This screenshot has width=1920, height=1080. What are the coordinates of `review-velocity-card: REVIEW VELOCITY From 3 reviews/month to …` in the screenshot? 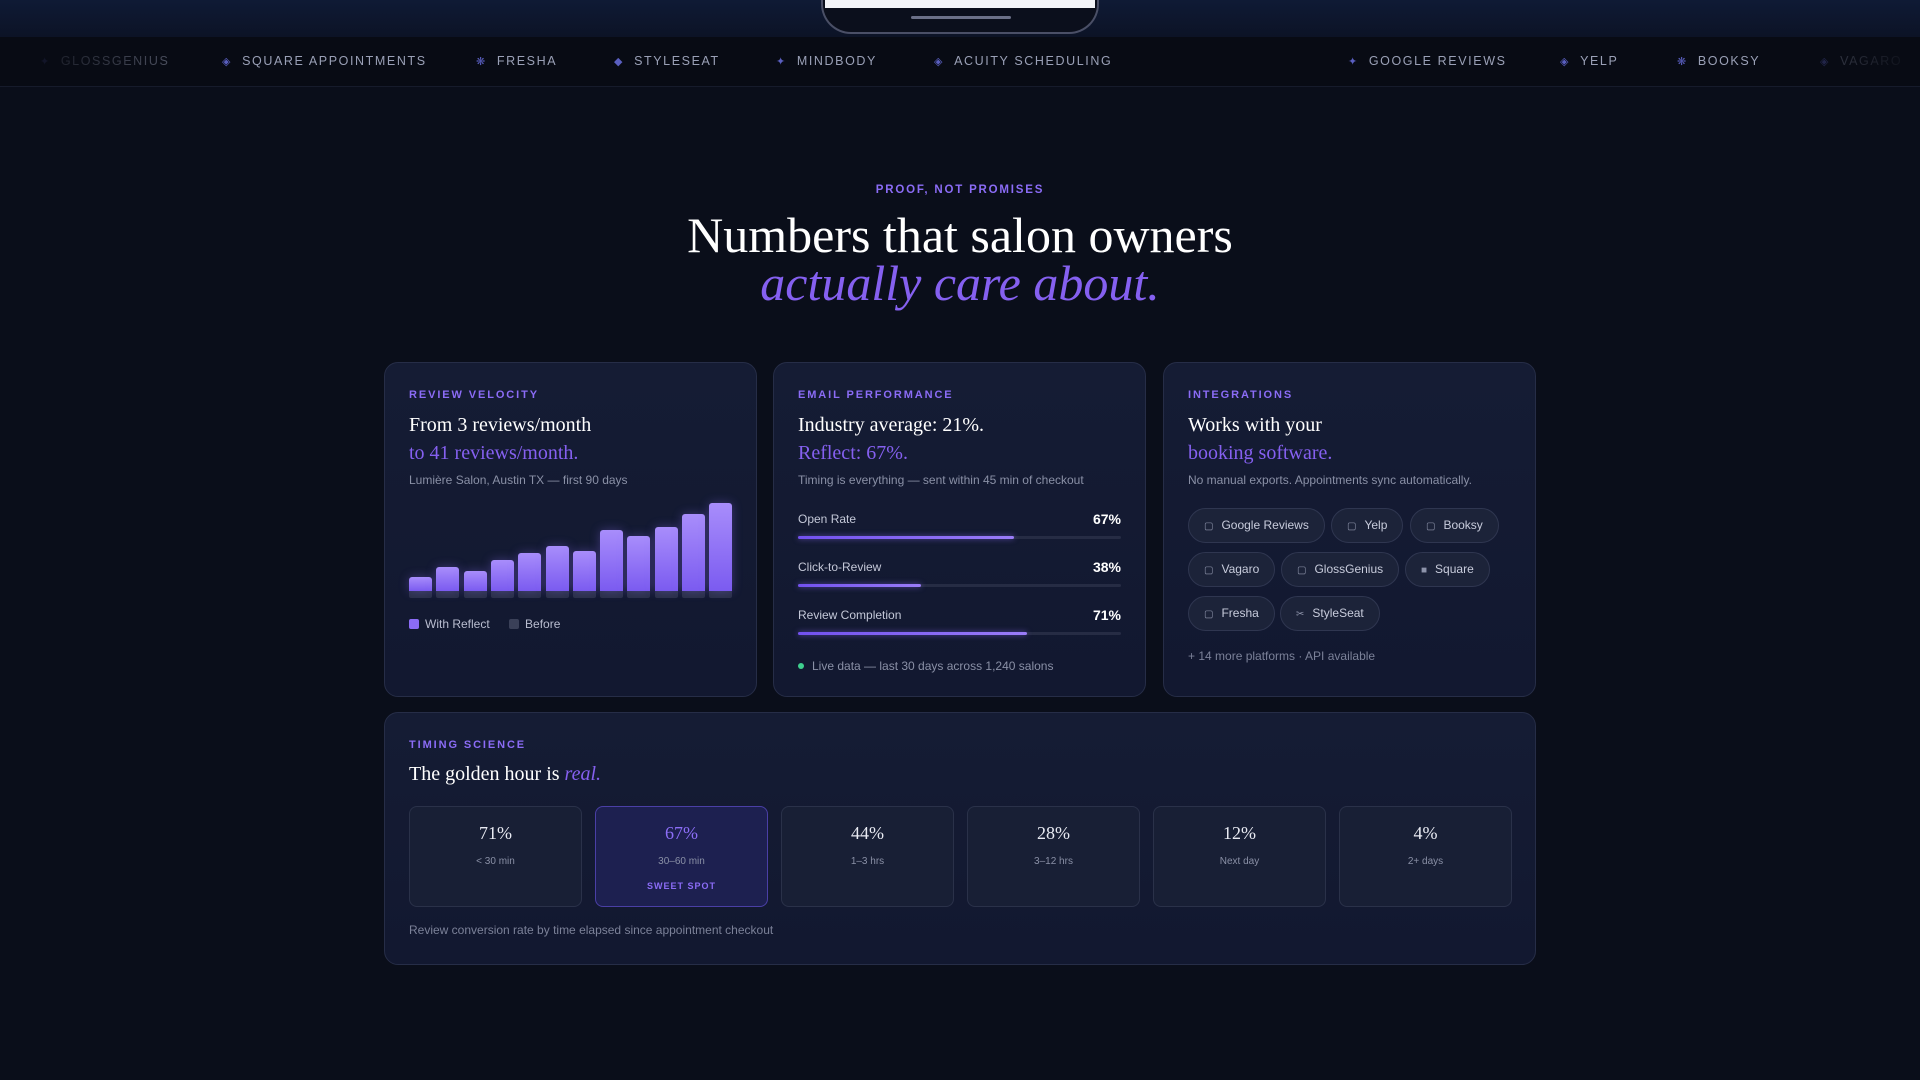 It's located at (570, 529).